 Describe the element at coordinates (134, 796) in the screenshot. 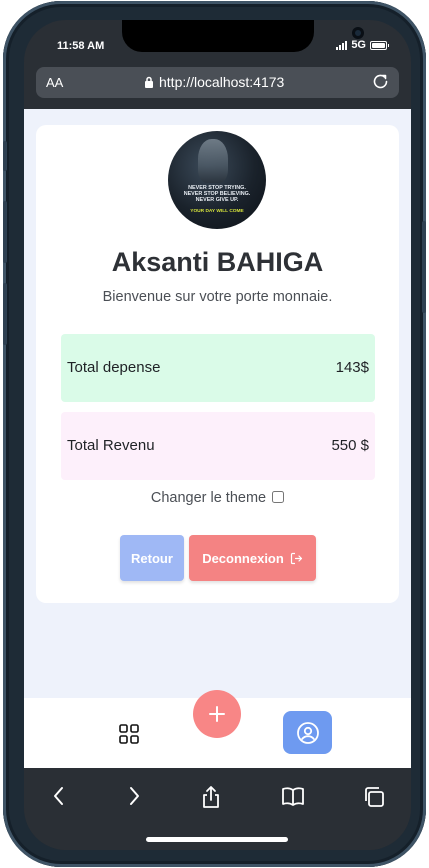

I see `forward-arrow-icon` at that location.